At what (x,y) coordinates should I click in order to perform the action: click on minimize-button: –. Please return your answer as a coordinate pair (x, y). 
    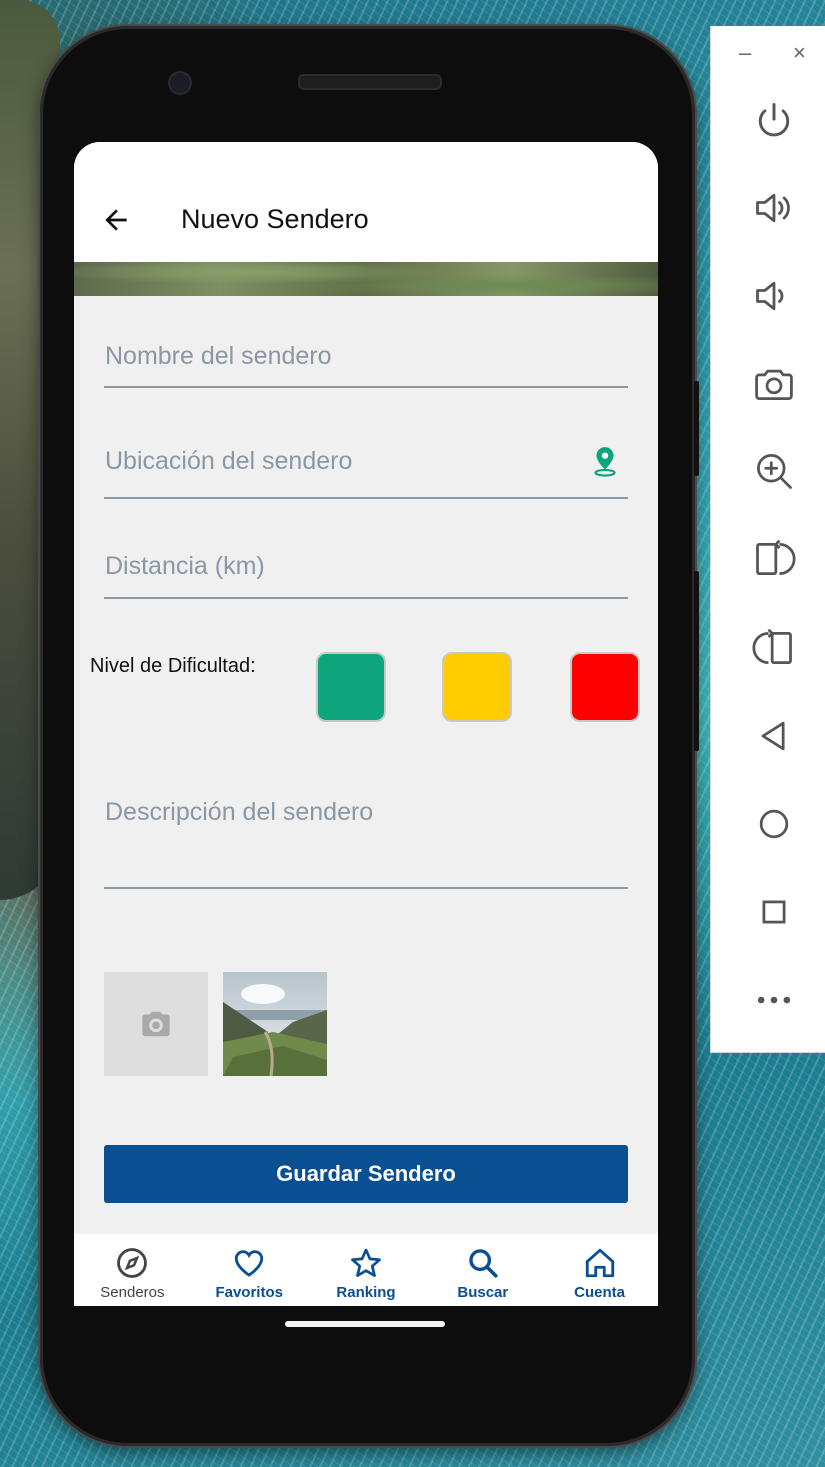
    Looking at the image, I should click on (745, 53).